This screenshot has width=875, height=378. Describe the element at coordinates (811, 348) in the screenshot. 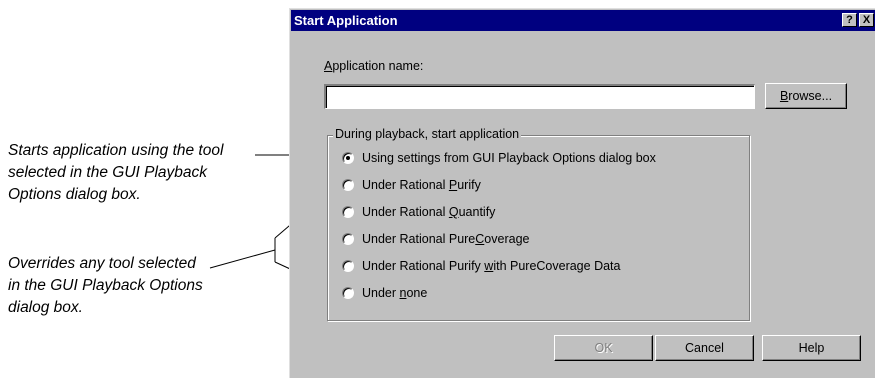

I see `help-button: Help` at that location.